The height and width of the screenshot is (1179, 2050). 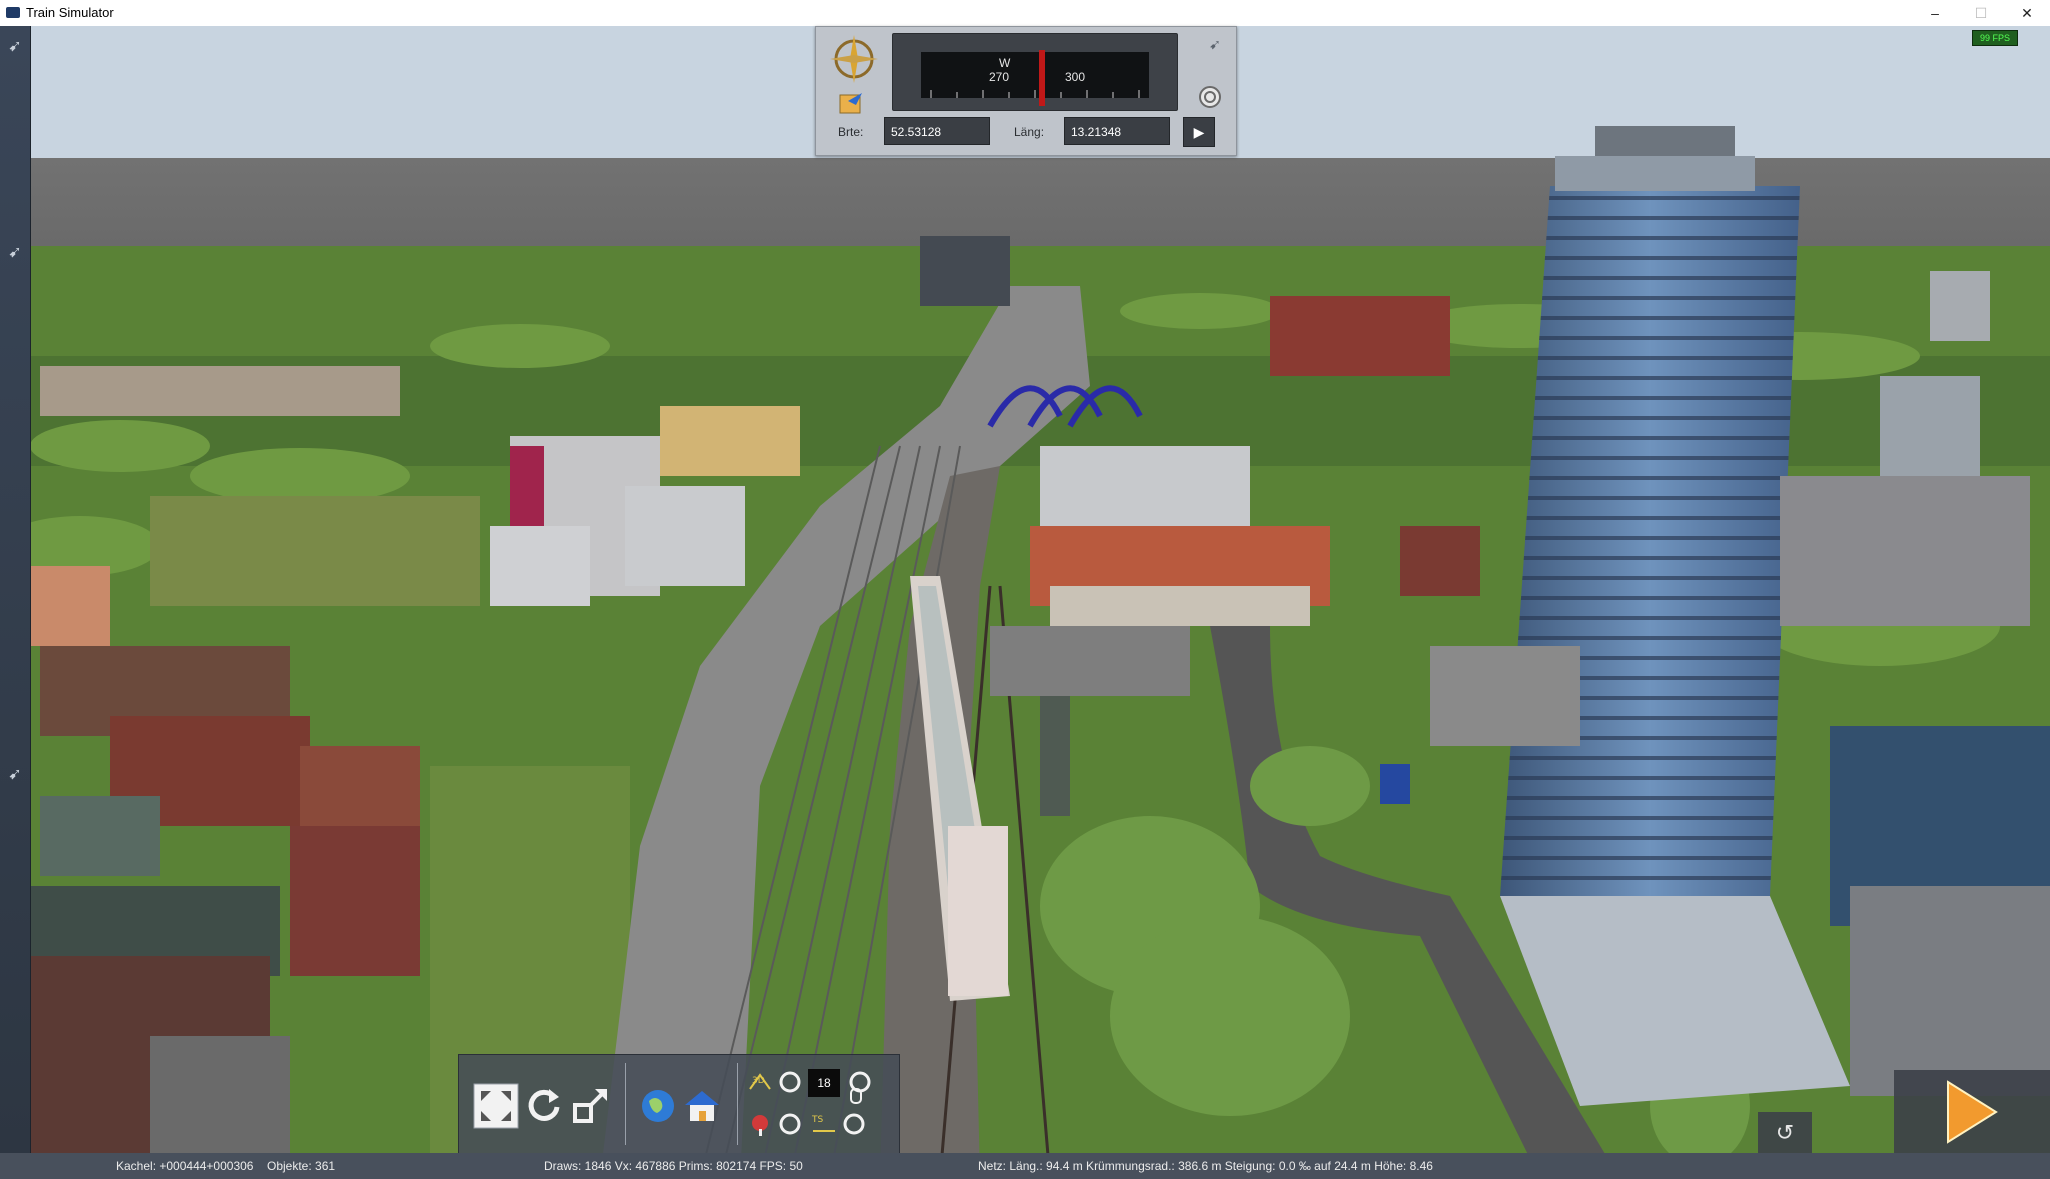 What do you see at coordinates (1995, 38) in the screenshot?
I see `fps-badge: 99 FPS` at bounding box center [1995, 38].